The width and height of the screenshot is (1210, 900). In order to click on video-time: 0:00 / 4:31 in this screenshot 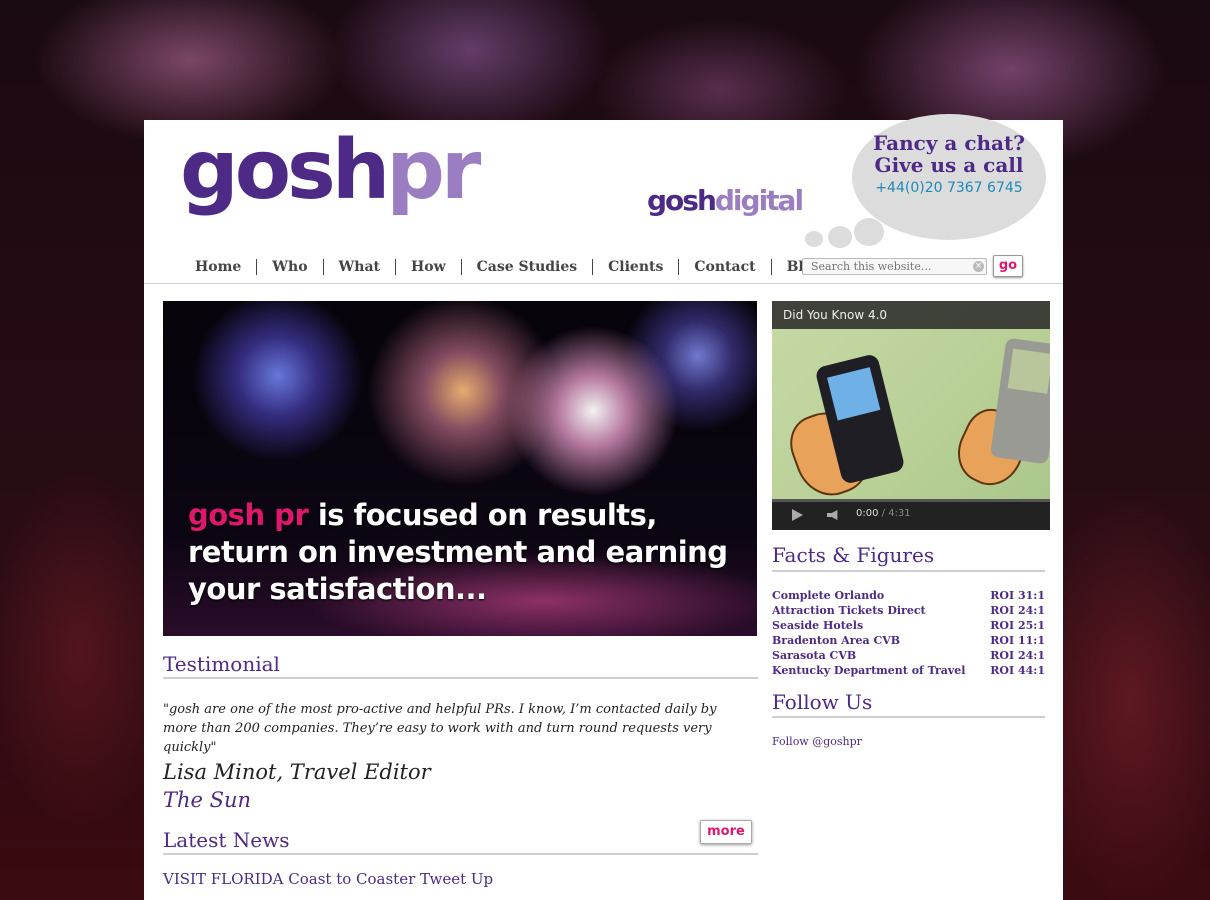, I will do `click(883, 513)`.